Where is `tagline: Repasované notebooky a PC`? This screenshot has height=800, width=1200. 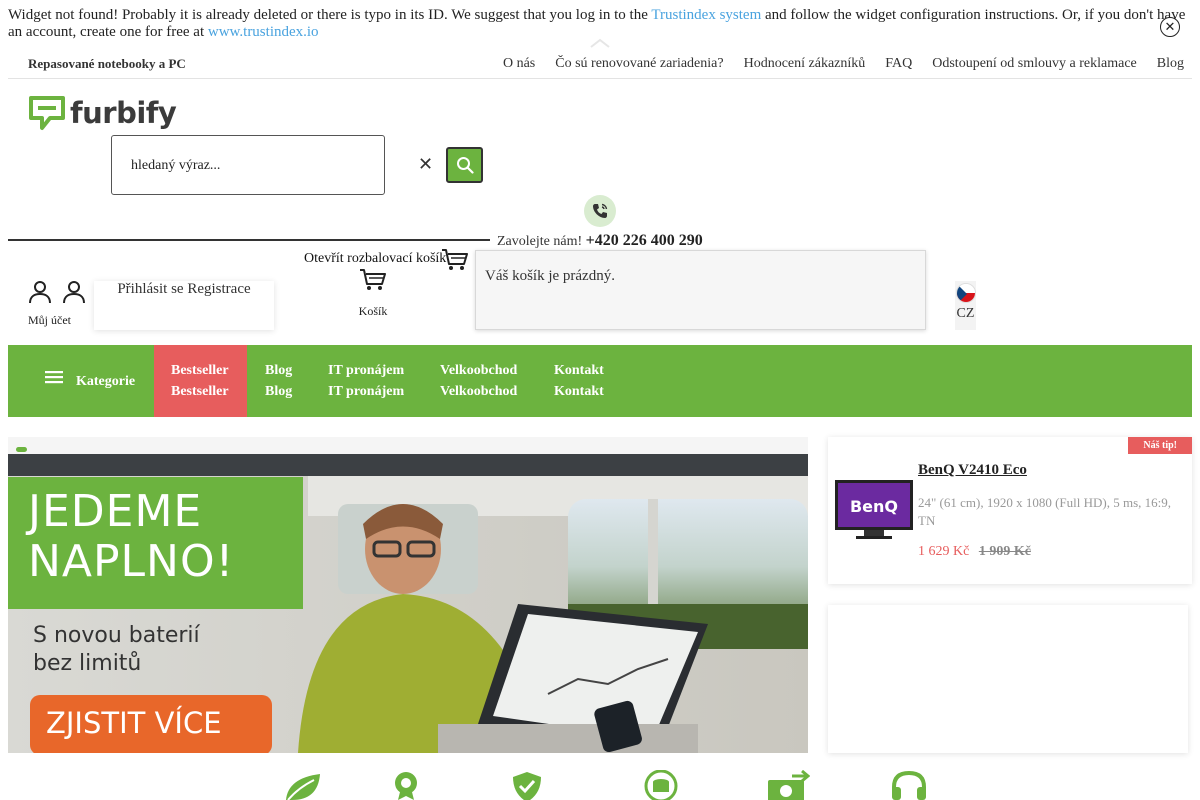 tagline: Repasované notebooky a PC is located at coordinates (107, 63).